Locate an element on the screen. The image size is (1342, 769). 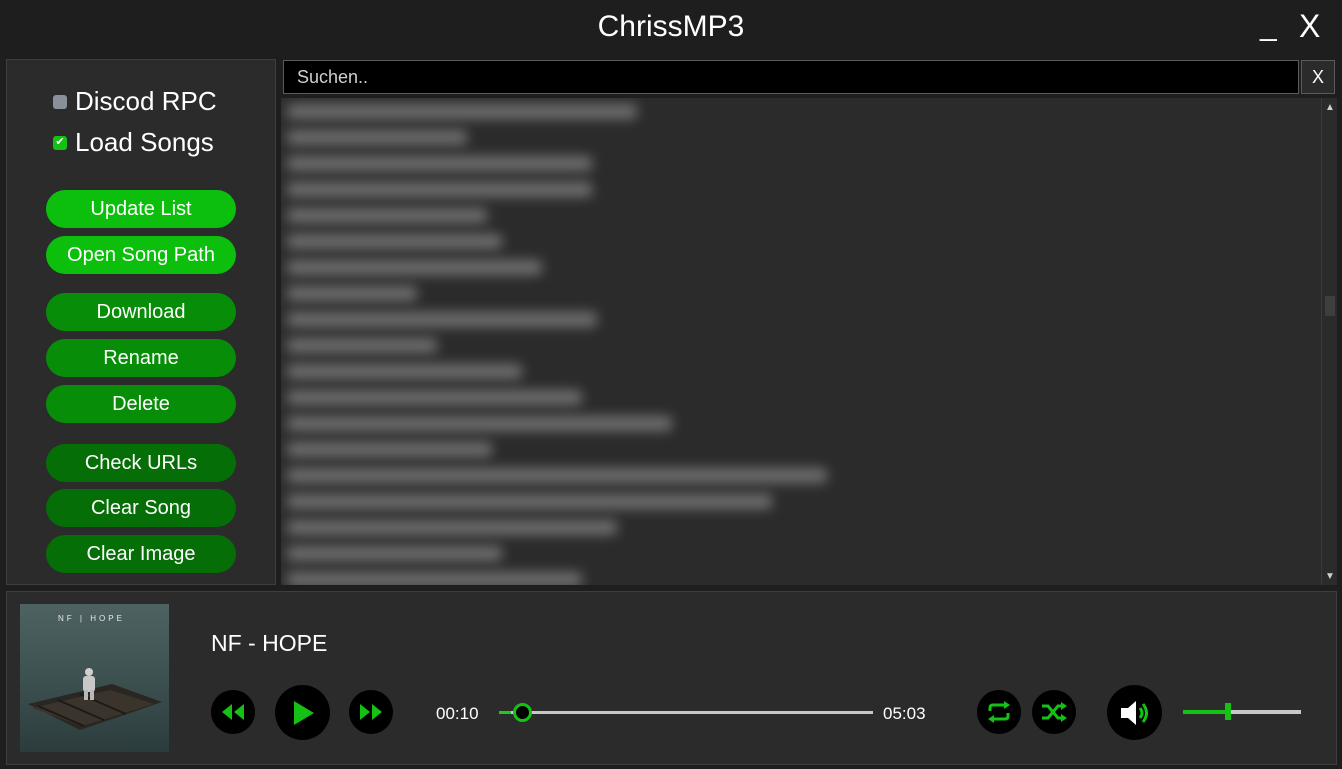
search-clear-button: X is located at coordinates (1318, 77).